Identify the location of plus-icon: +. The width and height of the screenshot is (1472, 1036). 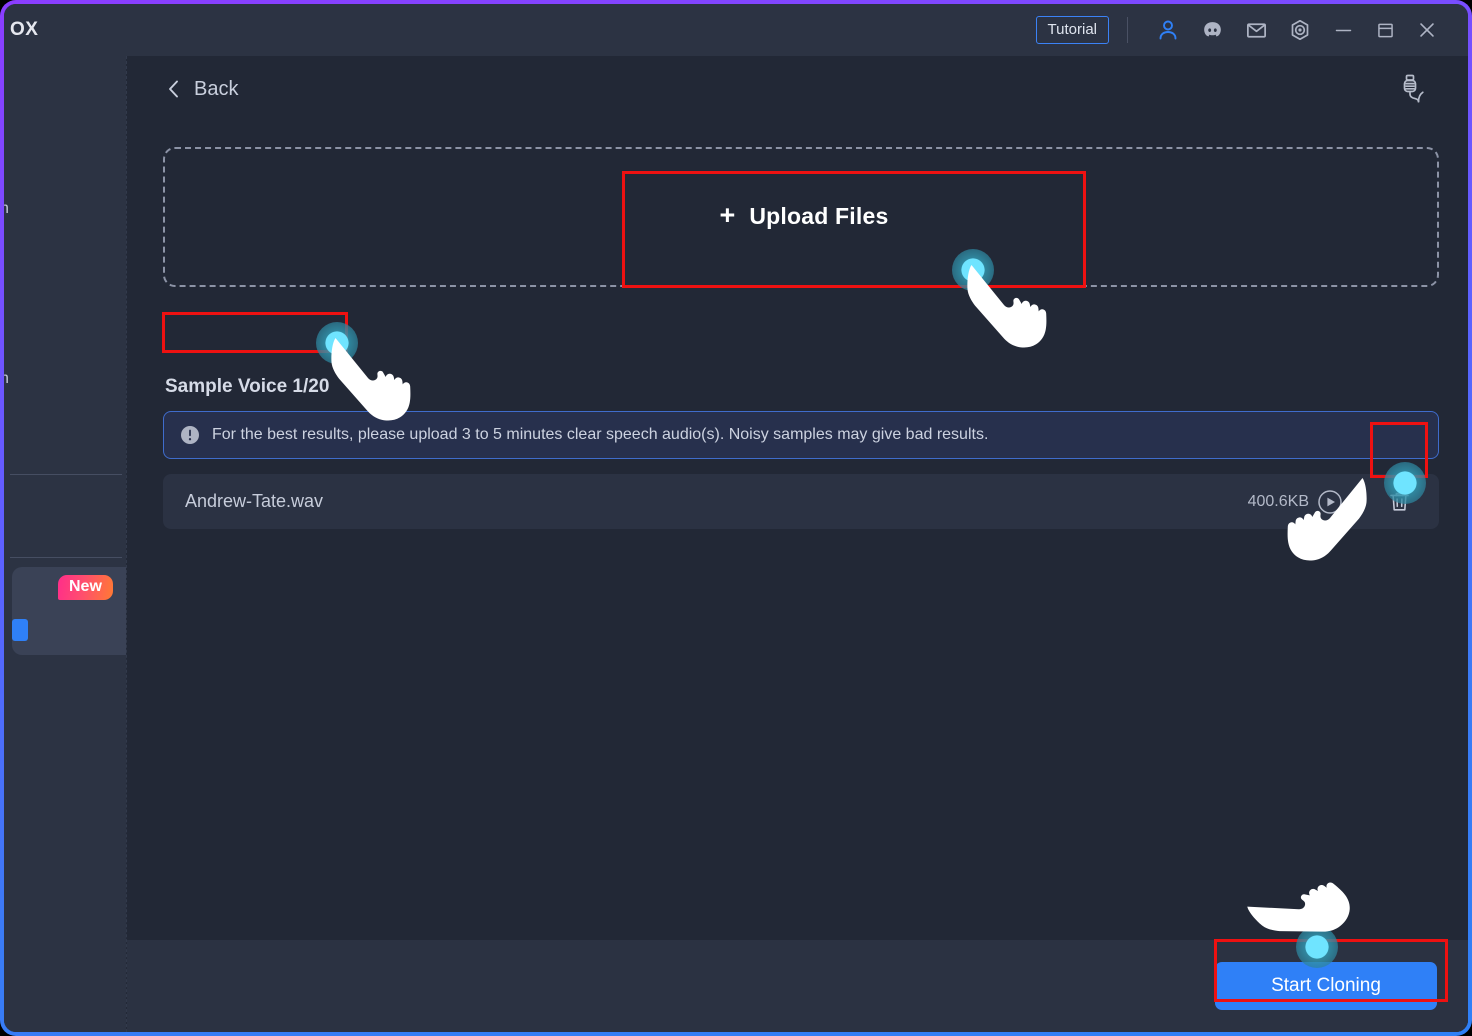
(727, 214).